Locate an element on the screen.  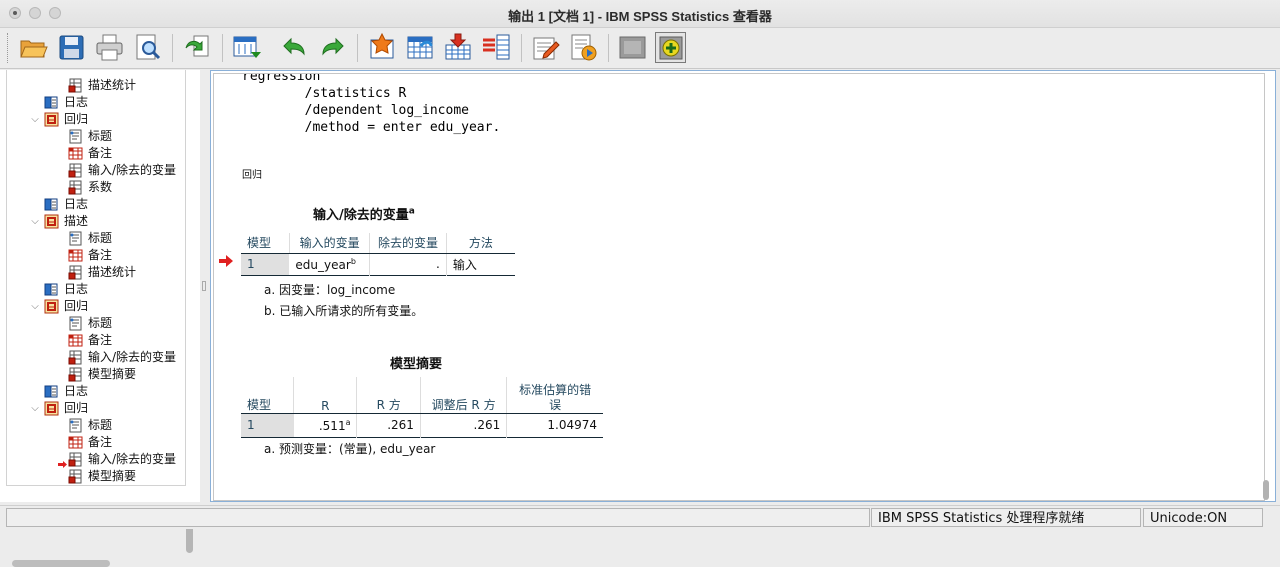
status-message-area is located at coordinates (438, 517).